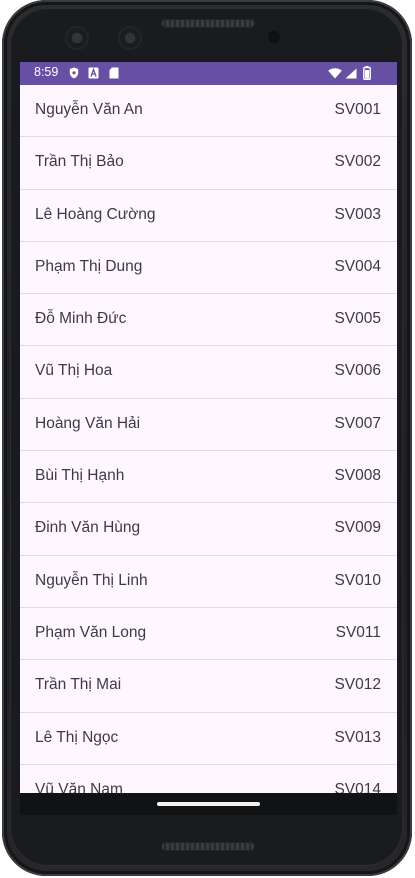 The image size is (415, 878). I want to click on front-camera-secondary-icon, so click(130, 38).